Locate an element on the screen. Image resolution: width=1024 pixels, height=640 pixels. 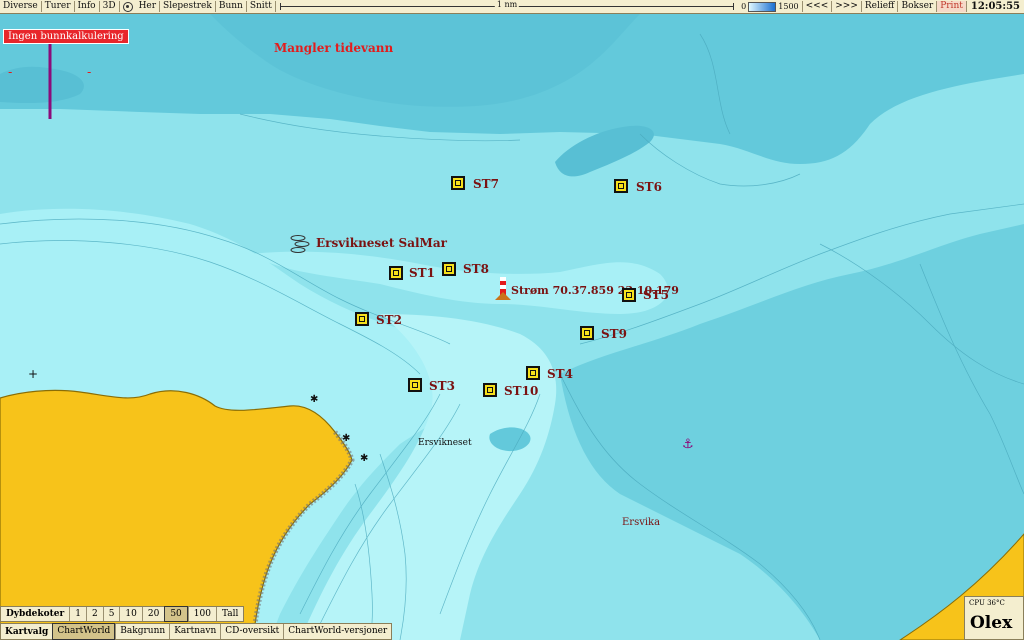
bokser-button: Bokser is located at coordinates (918, 6).